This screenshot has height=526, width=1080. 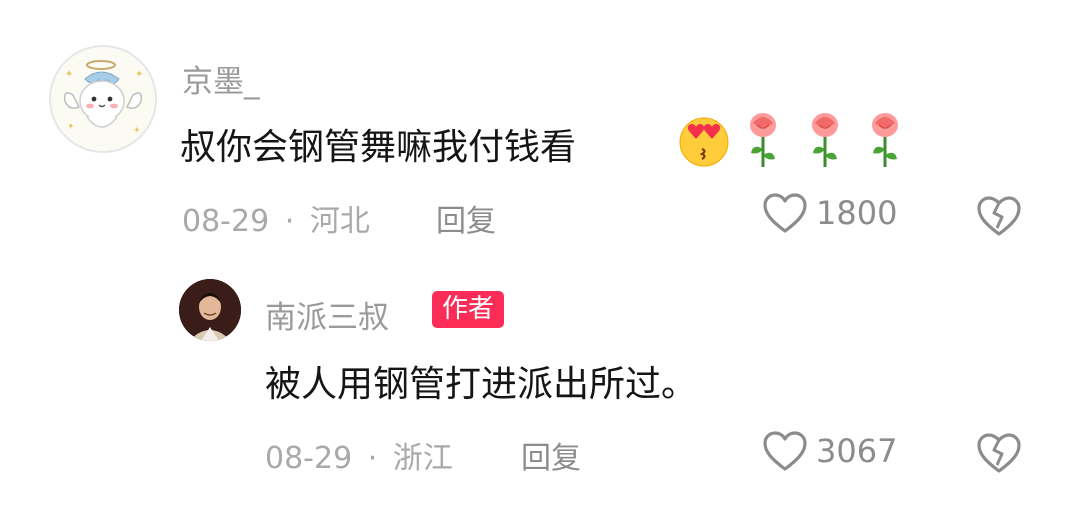 What do you see at coordinates (704, 142) in the screenshot?
I see `heart-eyes-kiss-emoji-icon` at bounding box center [704, 142].